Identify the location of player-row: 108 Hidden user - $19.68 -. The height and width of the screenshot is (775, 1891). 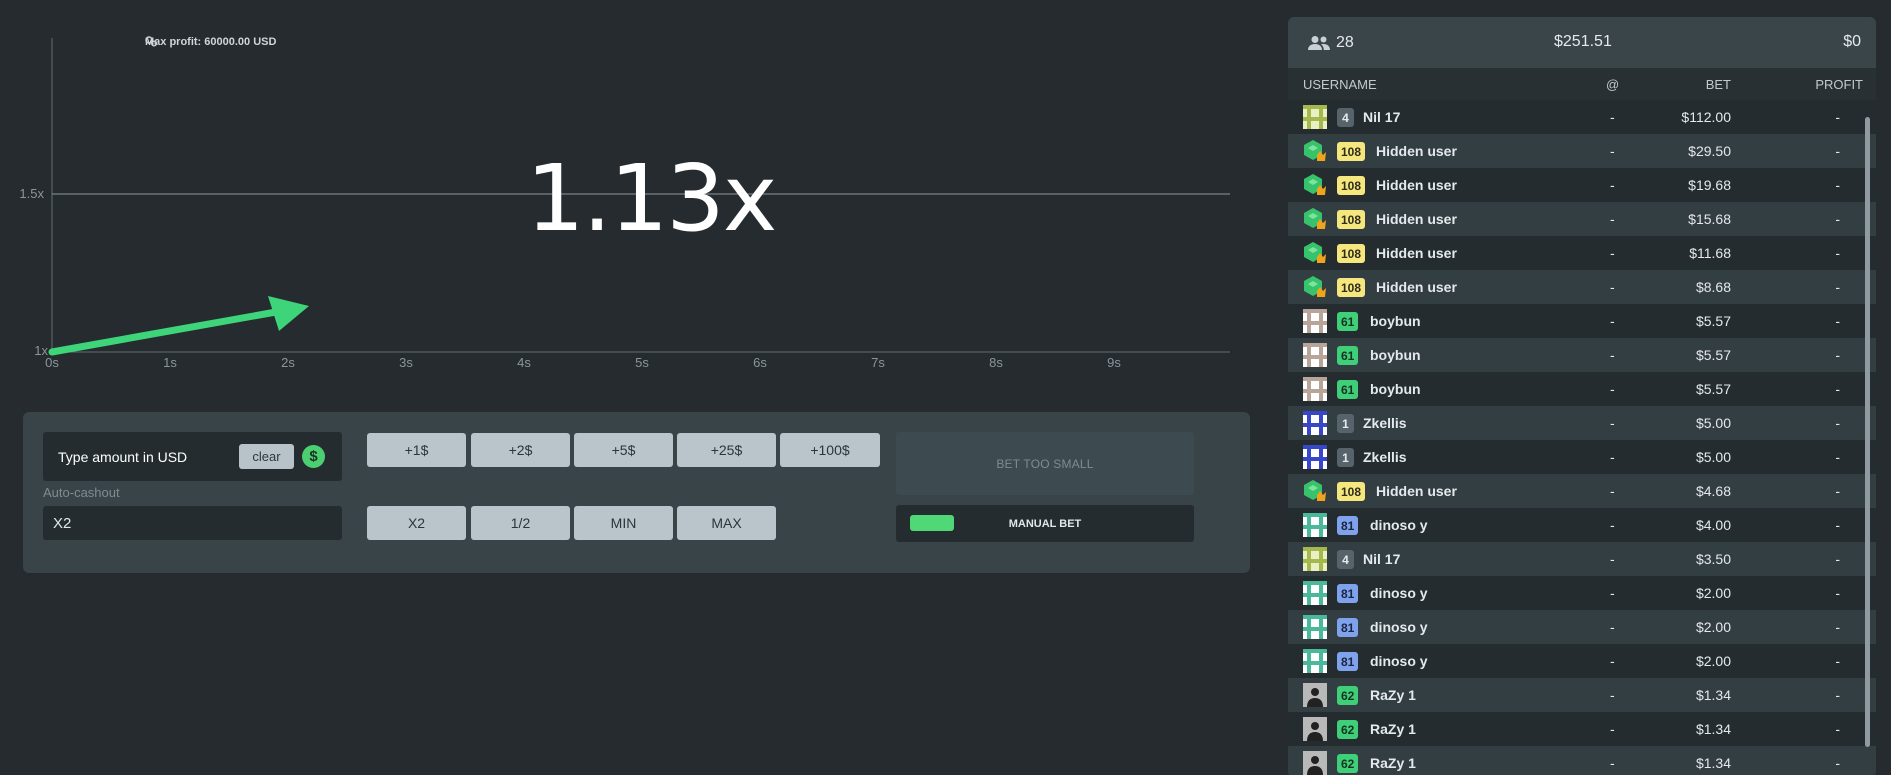
(1582, 185).